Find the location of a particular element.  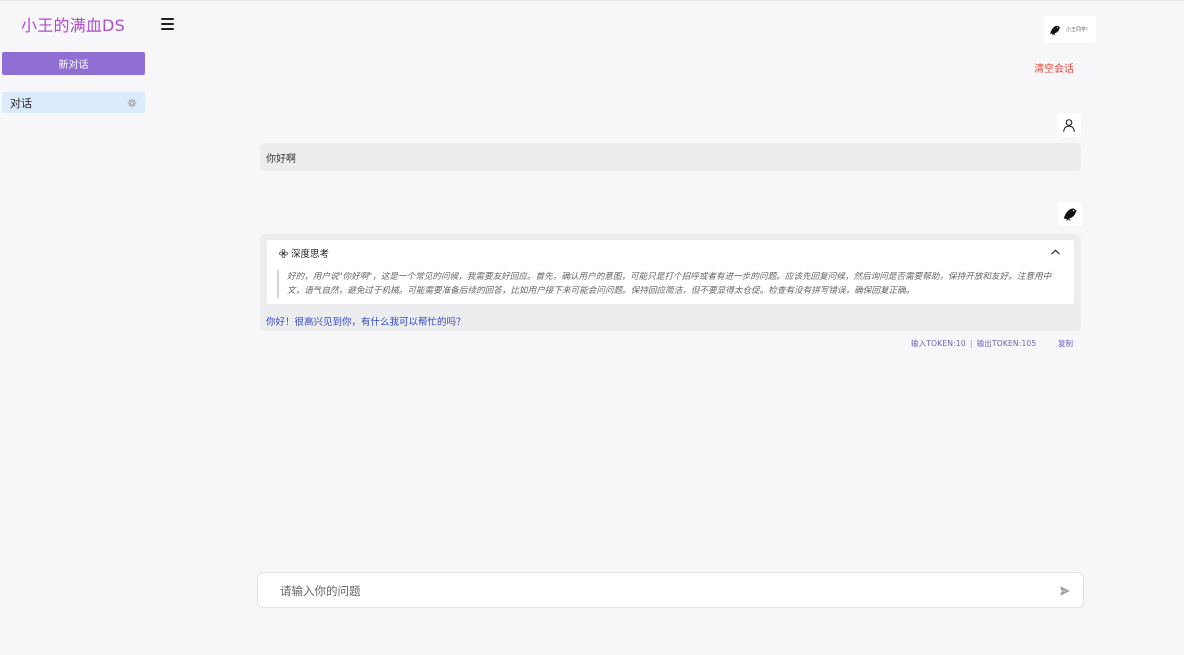

question-input is located at coordinates (658, 591).